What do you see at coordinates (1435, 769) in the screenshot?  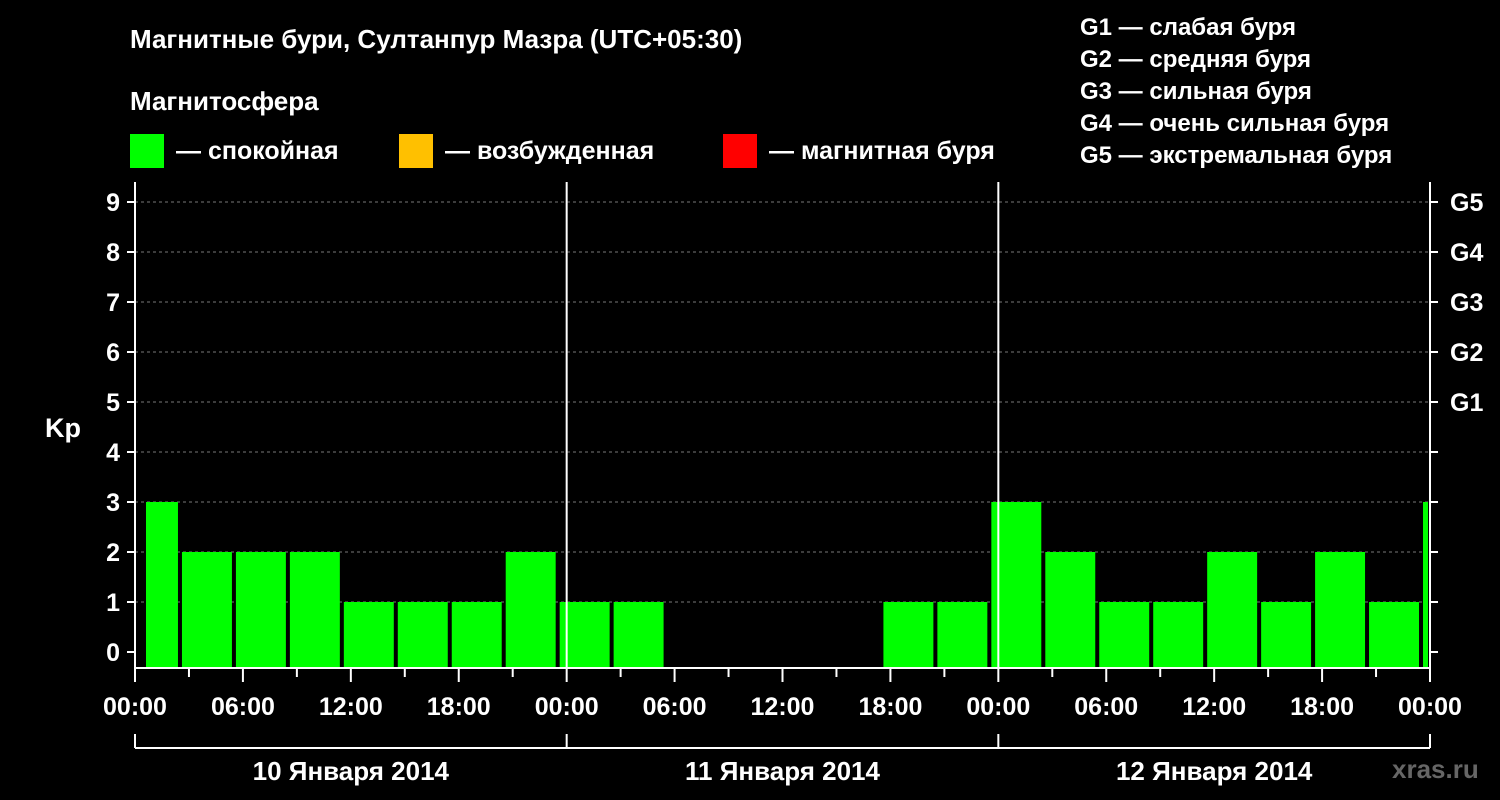 I see `watermark: xras.ru` at bounding box center [1435, 769].